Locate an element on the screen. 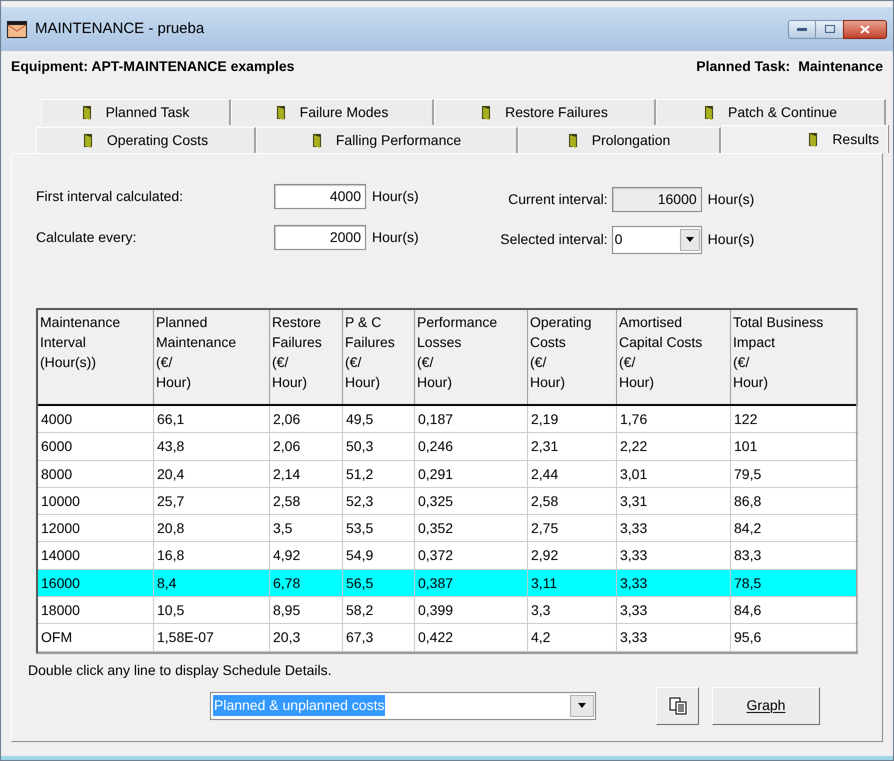  table-cell: 95,6 is located at coordinates (794, 637).